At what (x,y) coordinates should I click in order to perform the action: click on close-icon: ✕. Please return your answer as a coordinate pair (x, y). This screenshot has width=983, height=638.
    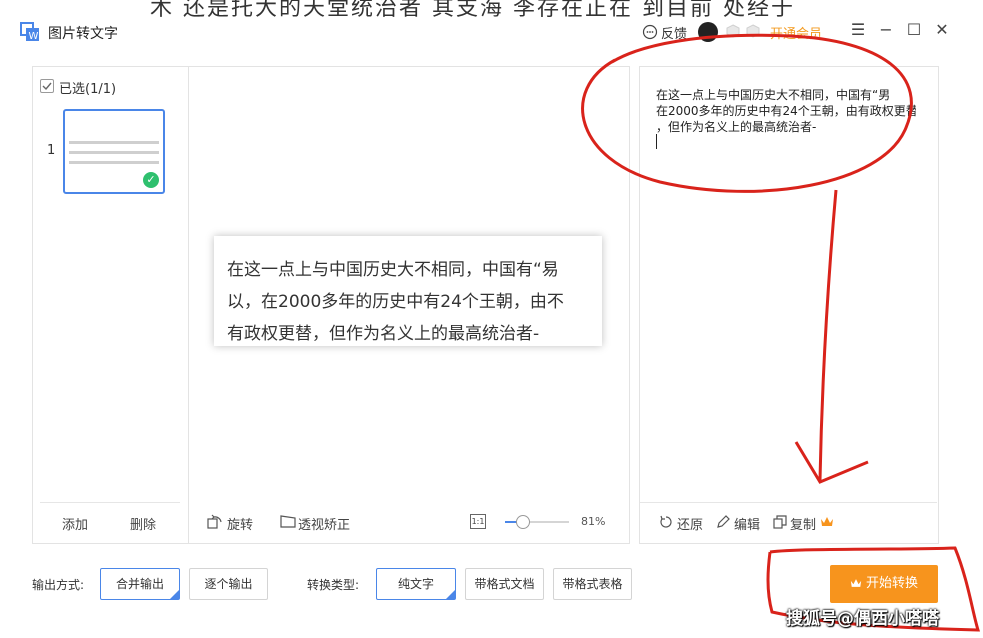
    Looking at the image, I should click on (942, 30).